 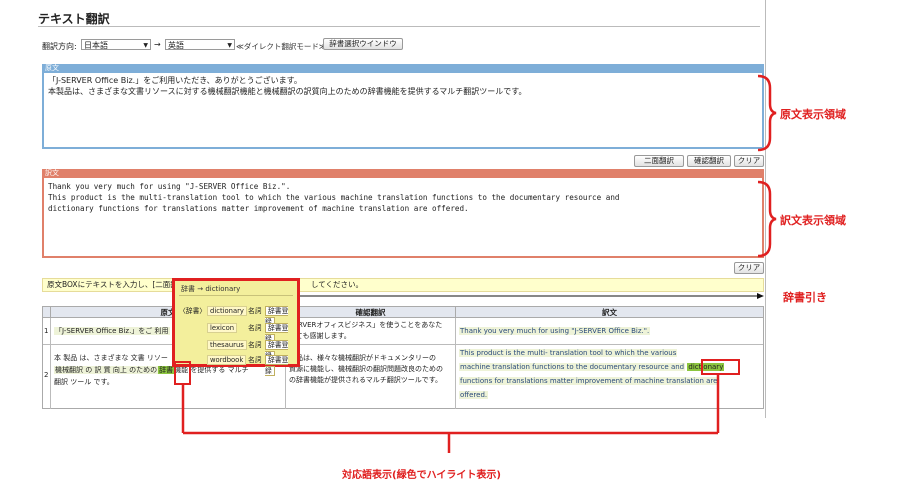 I want to click on pointer-arrowhead, so click(x=760, y=296).